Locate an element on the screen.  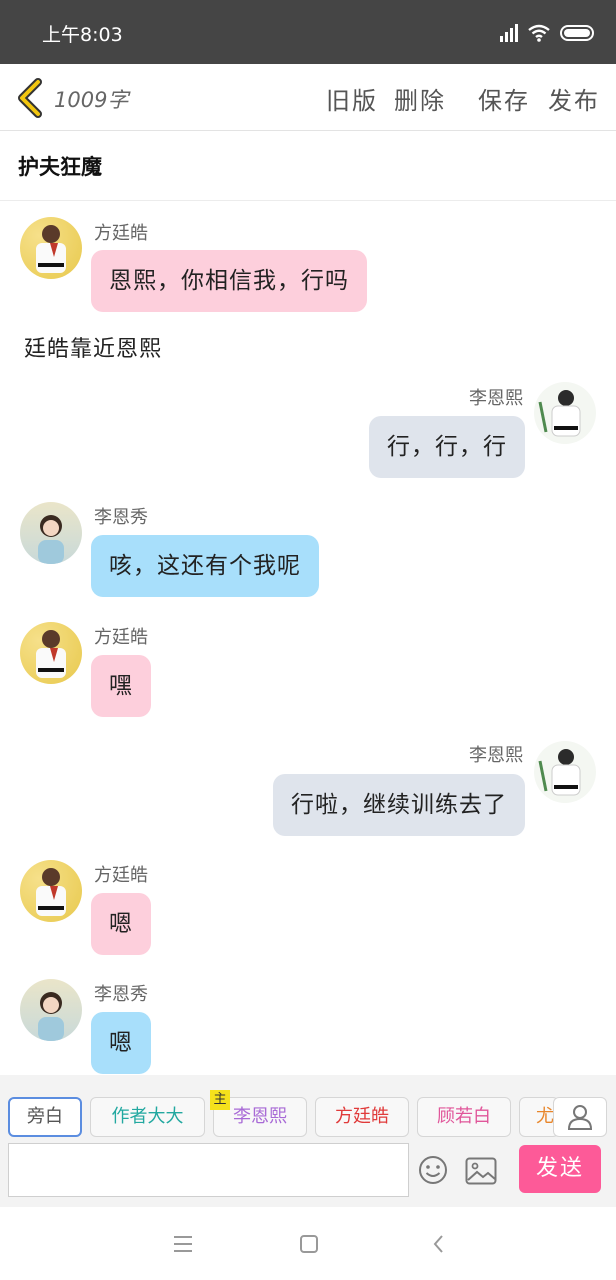
save-button: 保存 is located at coordinates (504, 98).